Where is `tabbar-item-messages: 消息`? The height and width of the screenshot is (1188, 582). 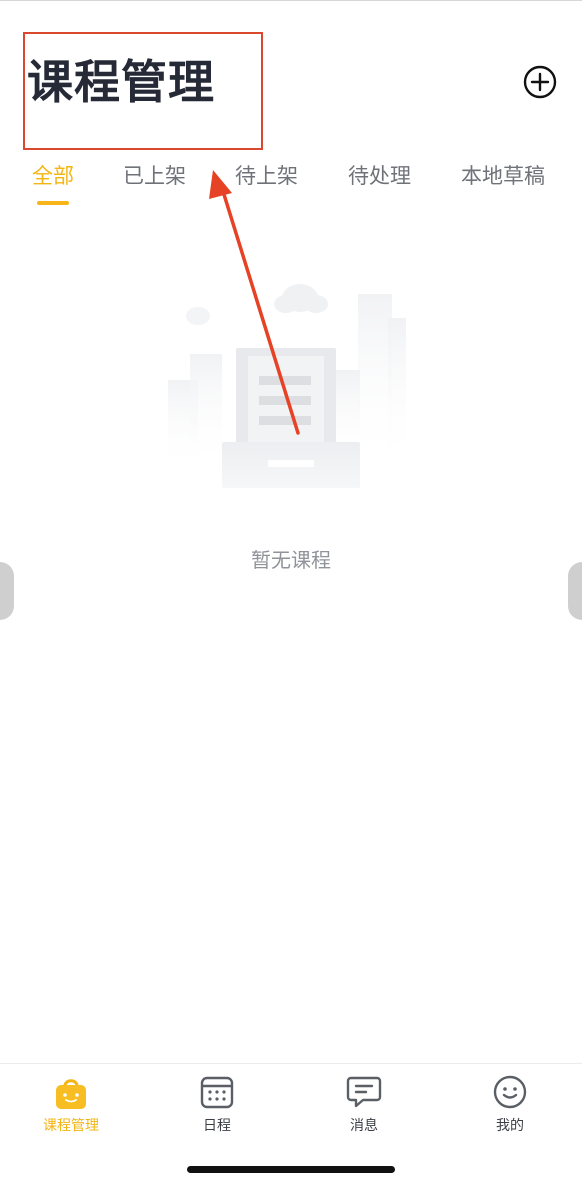 tabbar-item-messages: 消息 is located at coordinates (364, 1105).